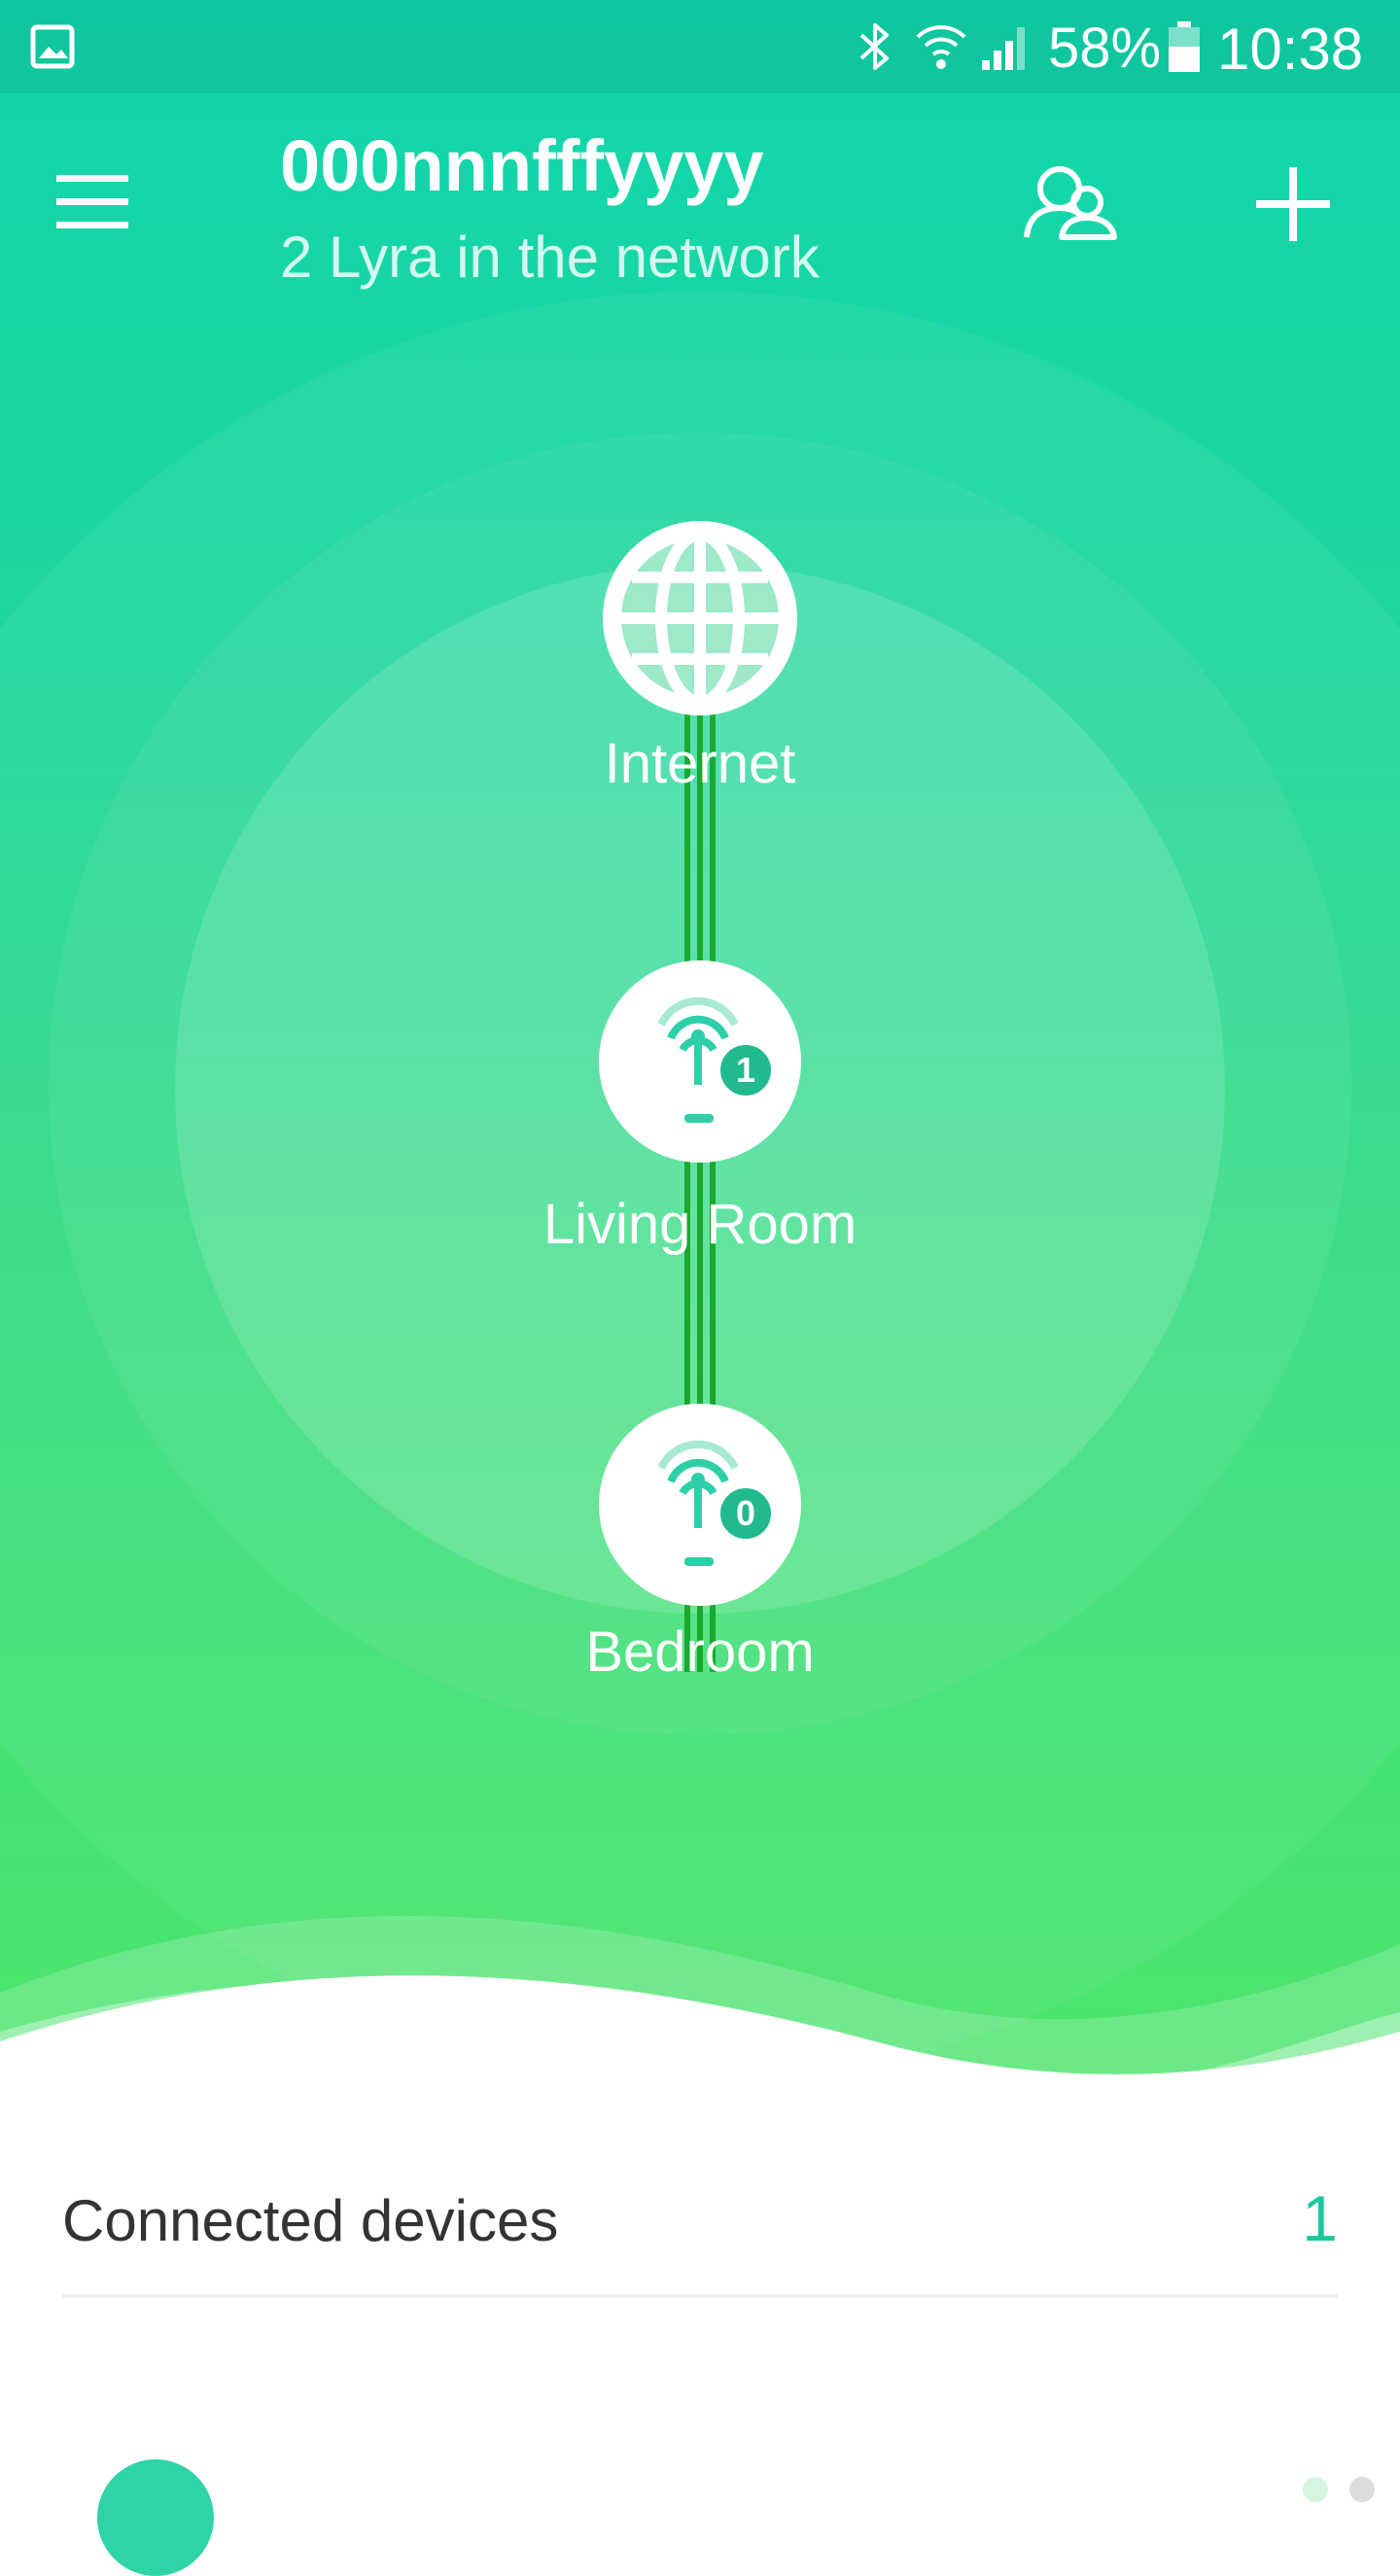 This screenshot has width=1400, height=2576. Describe the element at coordinates (1105, 48) in the screenshot. I see `battery-percent: 58%` at that location.